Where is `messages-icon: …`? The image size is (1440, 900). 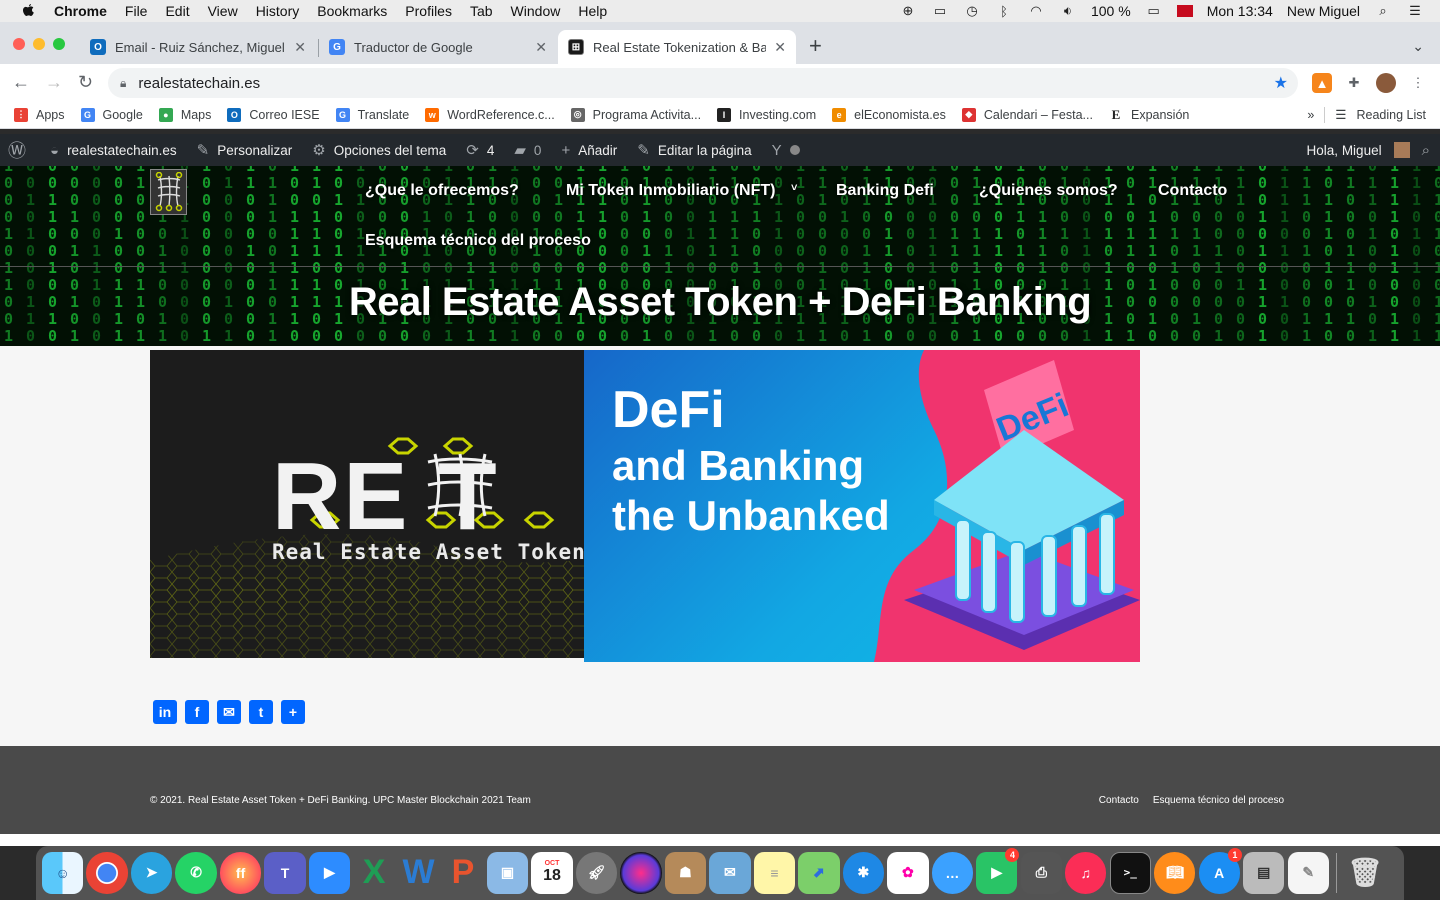
messages-icon: … is located at coordinates (952, 873).